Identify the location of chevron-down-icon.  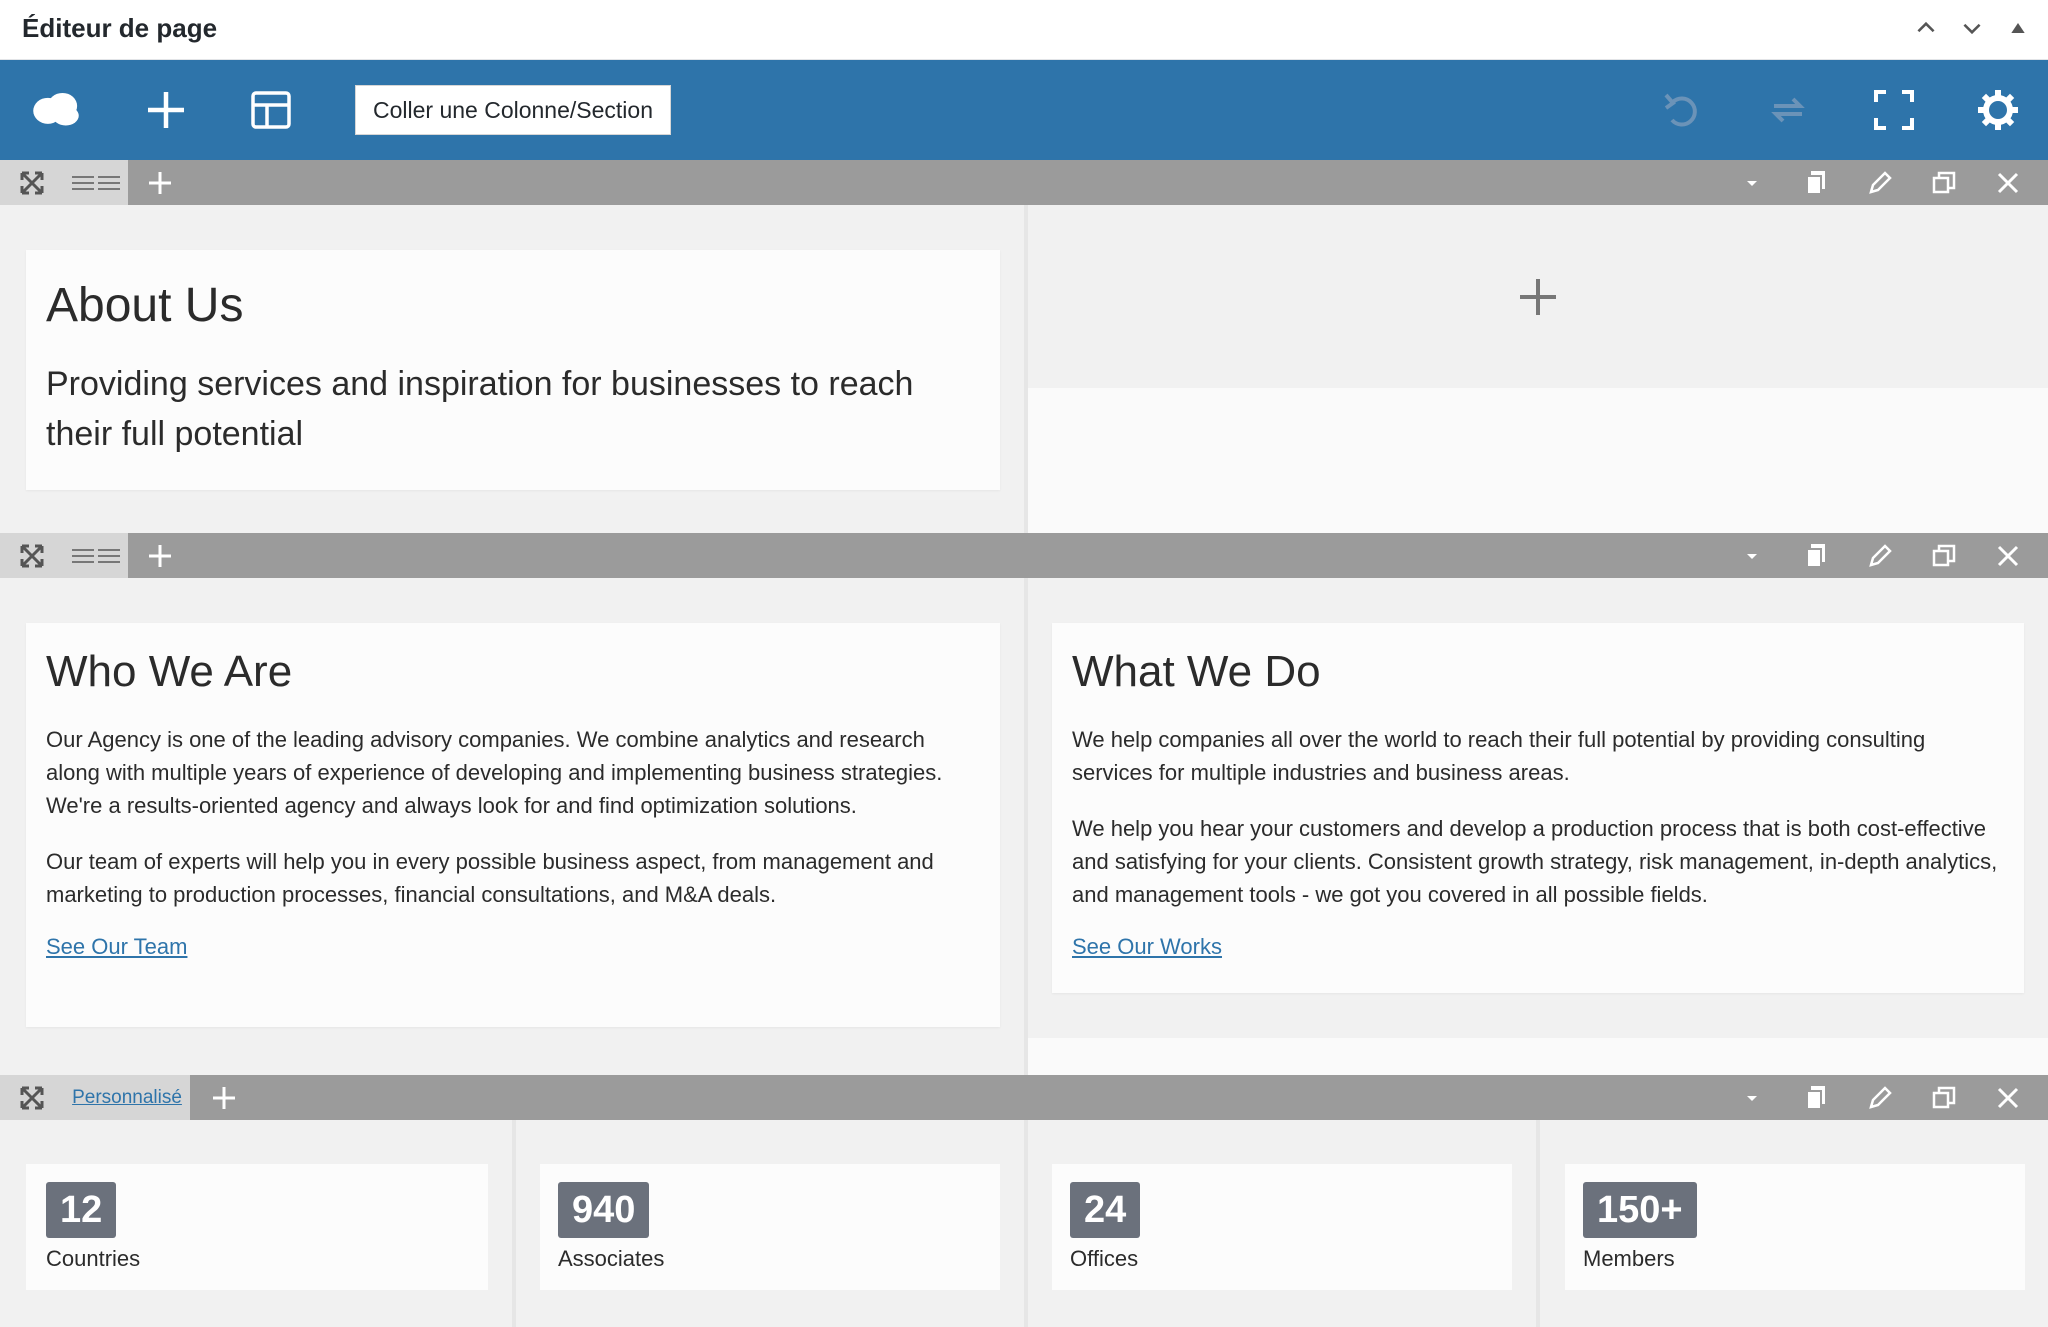
(1972, 28).